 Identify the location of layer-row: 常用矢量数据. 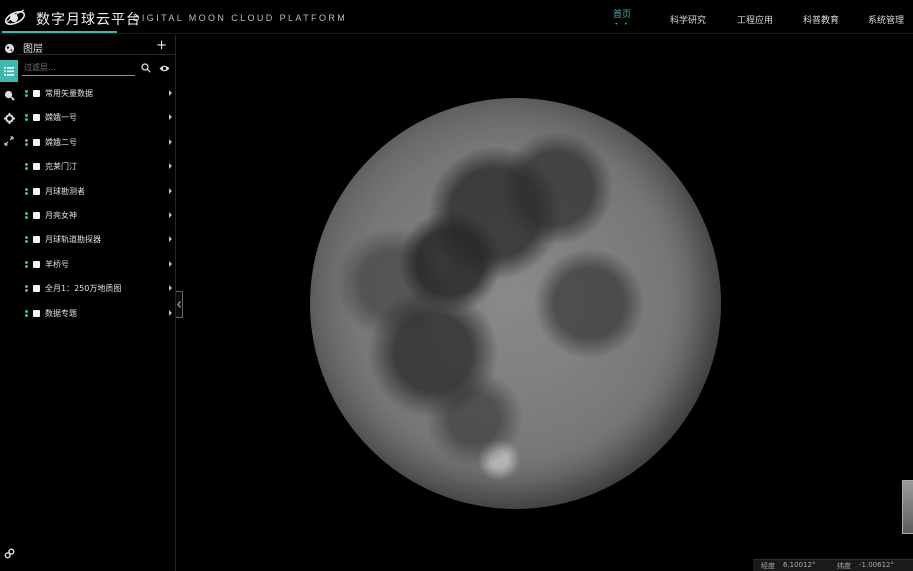
(97, 96).